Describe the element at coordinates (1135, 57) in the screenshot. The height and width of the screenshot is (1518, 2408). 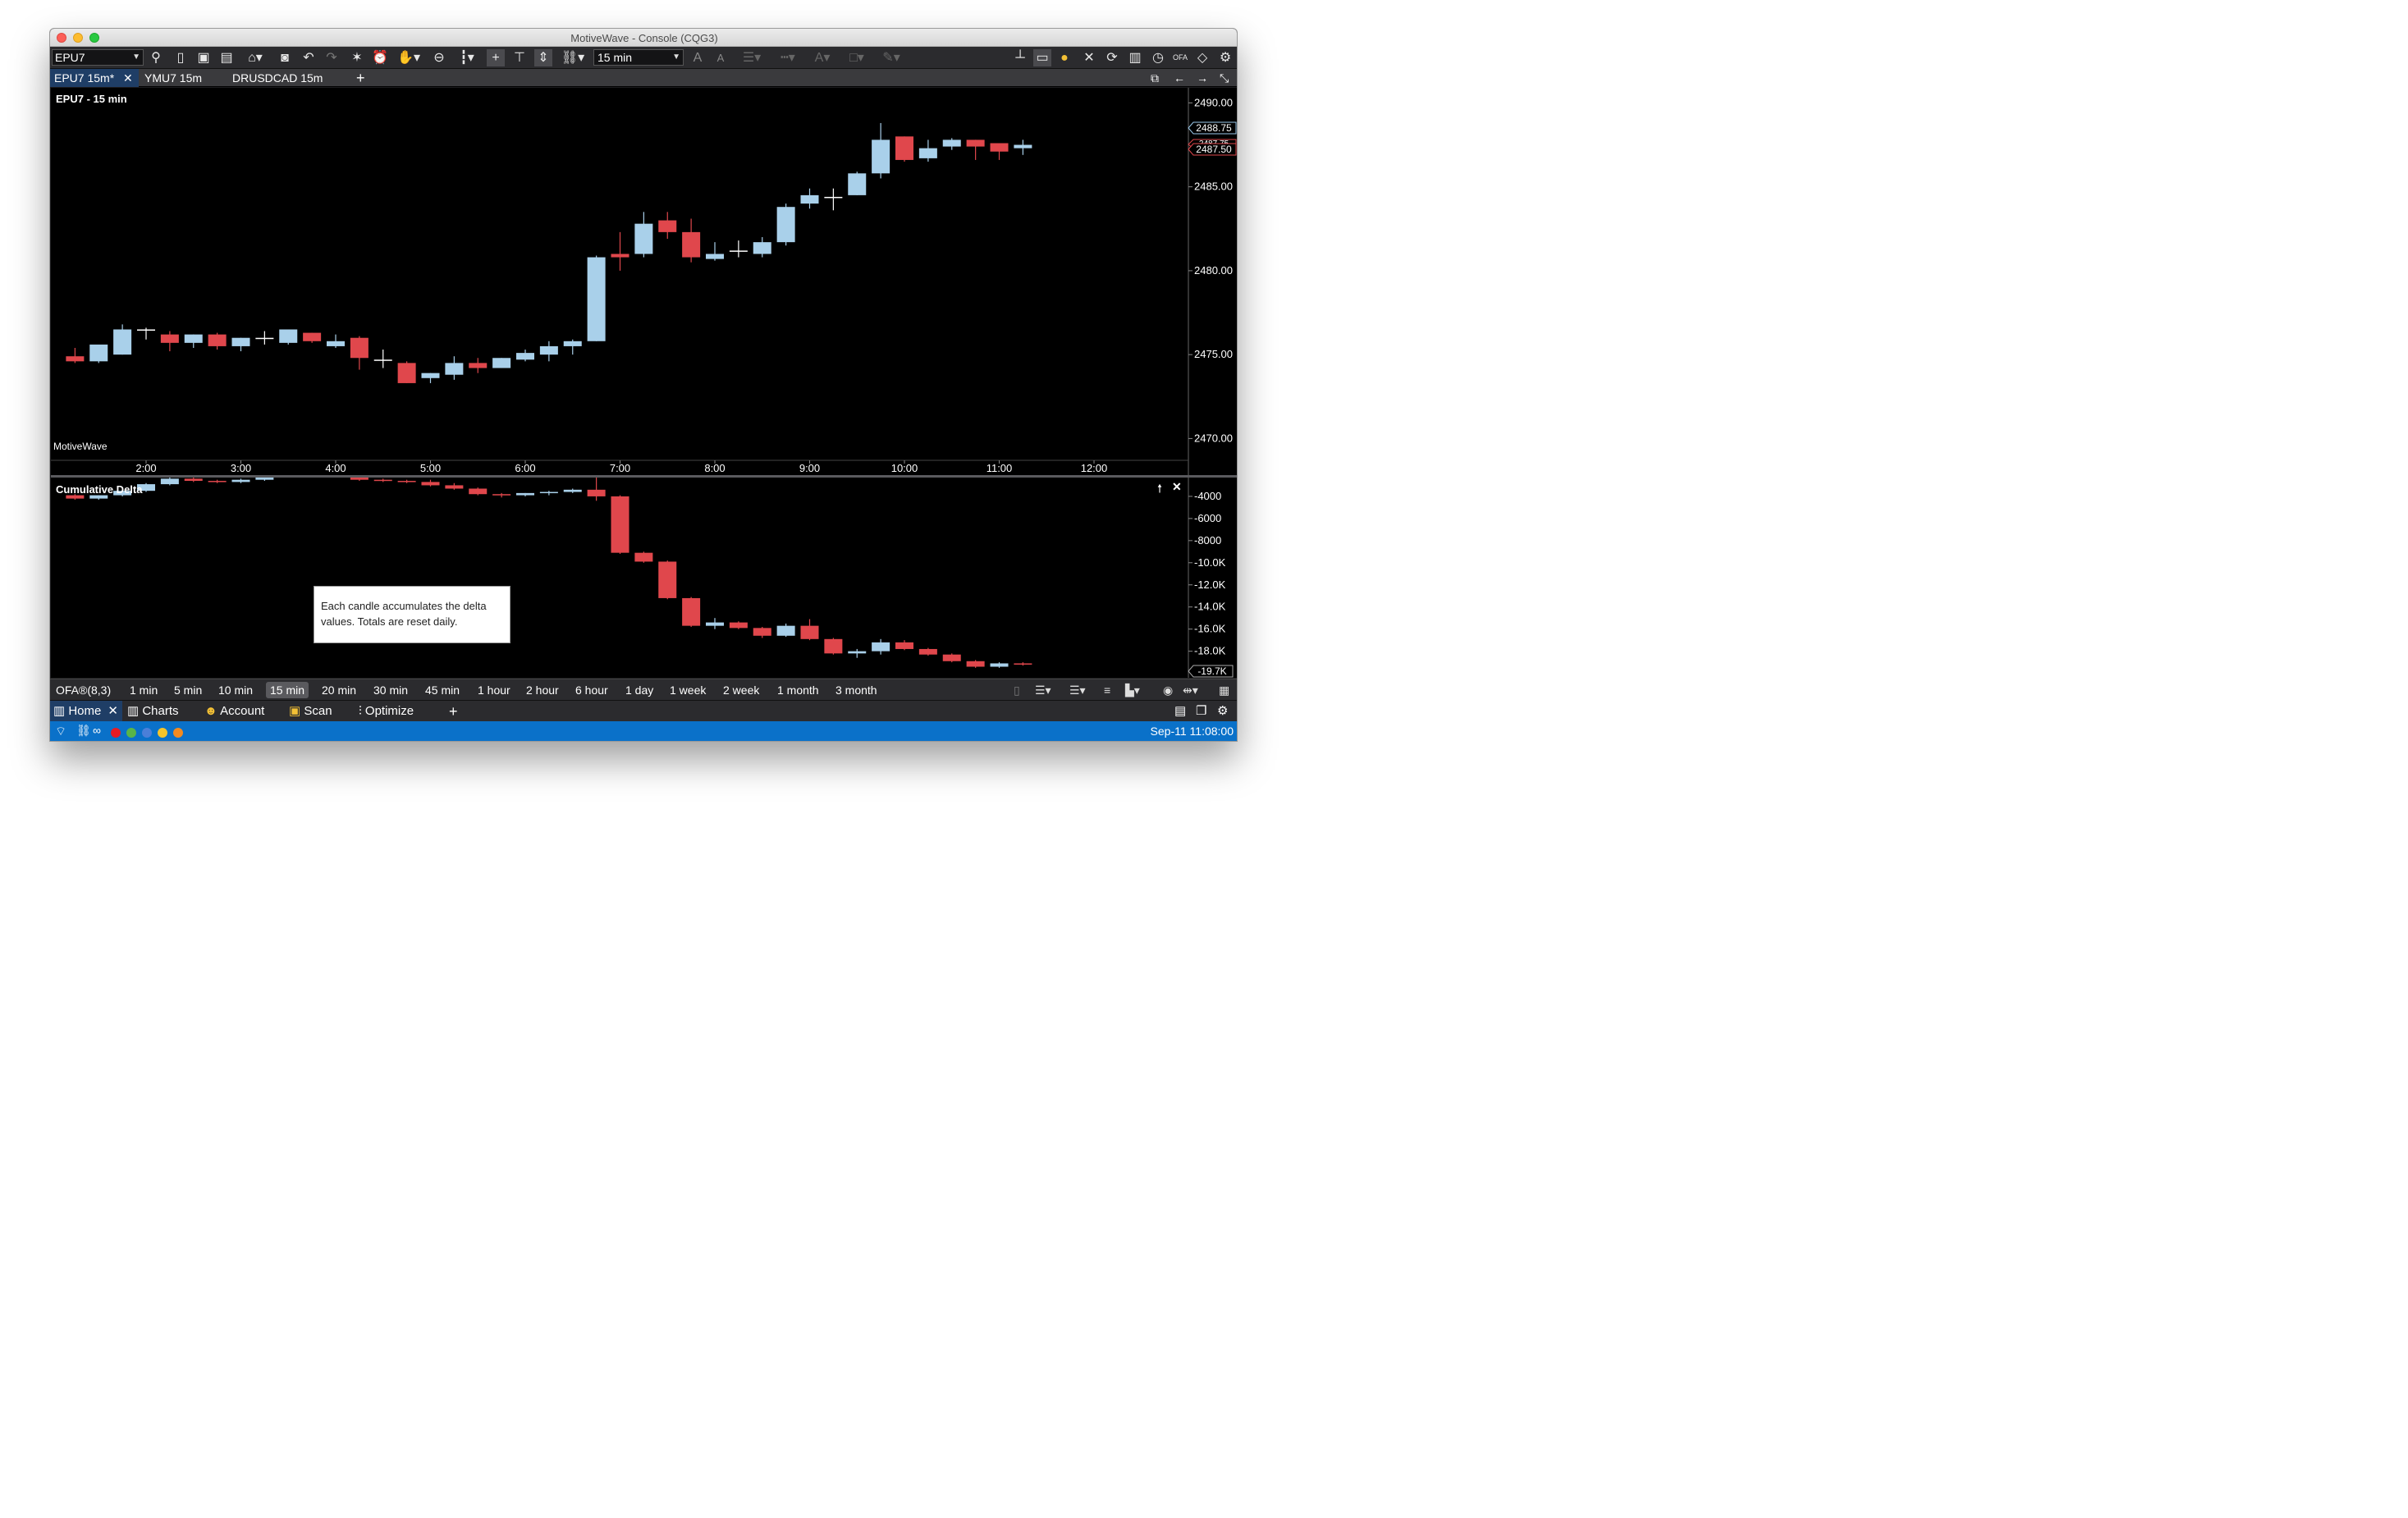
I see `columns-icon: ▥` at that location.